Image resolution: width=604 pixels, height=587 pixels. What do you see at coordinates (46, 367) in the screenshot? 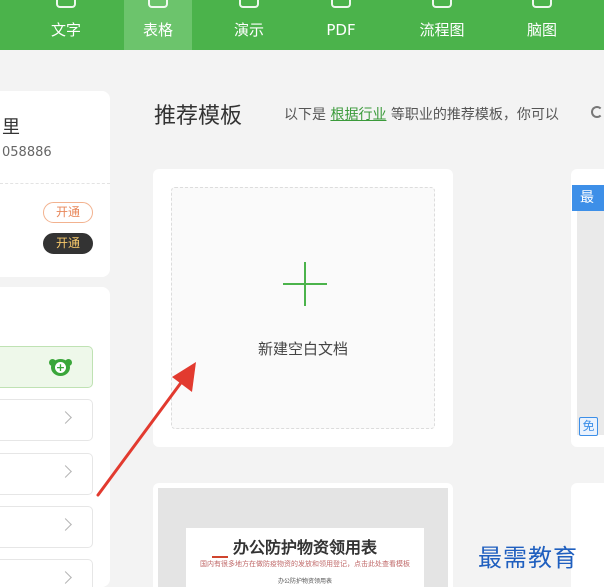
I see `menu-item-new: +` at bounding box center [46, 367].